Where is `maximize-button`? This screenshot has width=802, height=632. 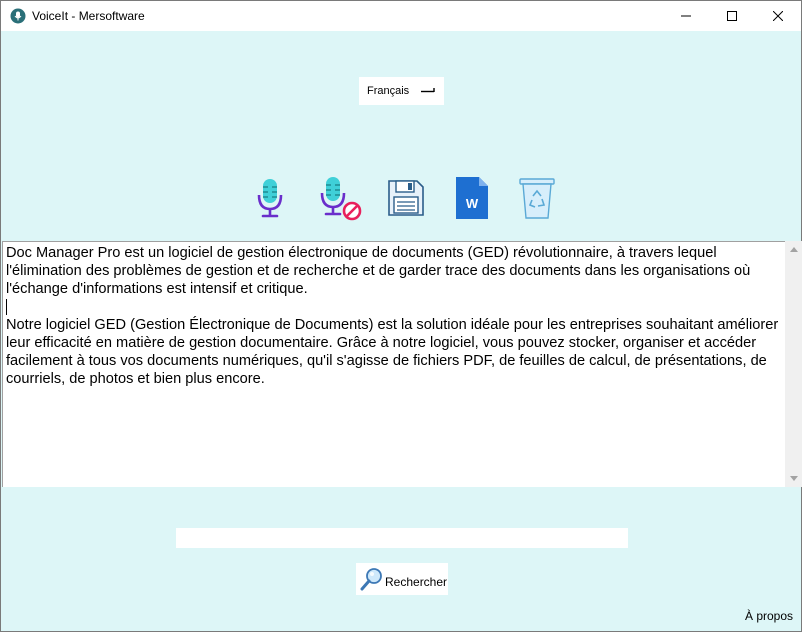
maximize-button is located at coordinates (732, 16).